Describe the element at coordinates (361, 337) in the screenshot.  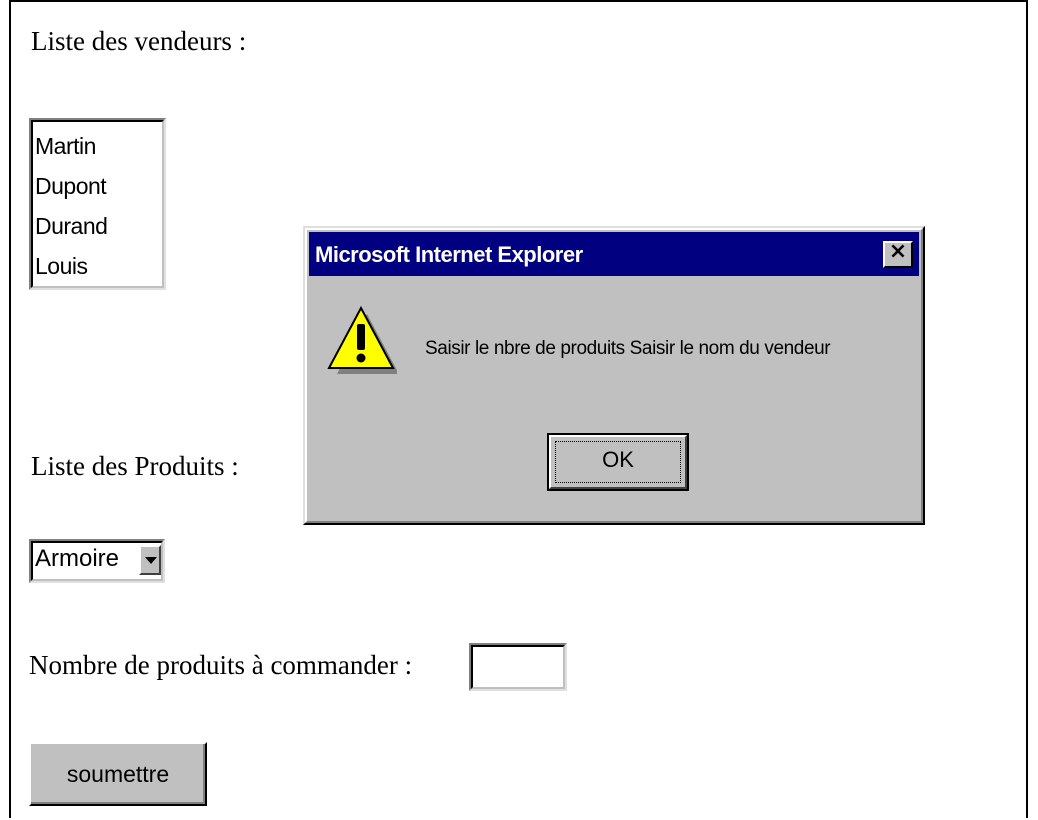
I see `warning-icon-bar` at that location.